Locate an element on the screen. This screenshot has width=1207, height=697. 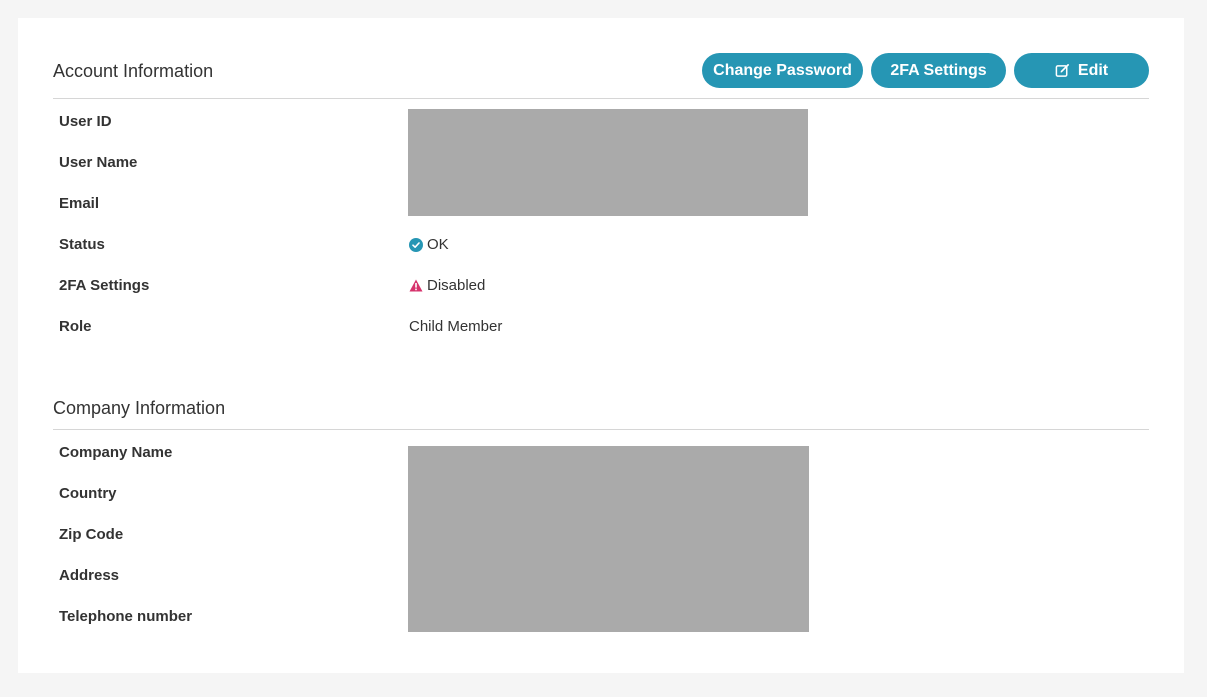
change-password-button: Change Password is located at coordinates (782, 70).